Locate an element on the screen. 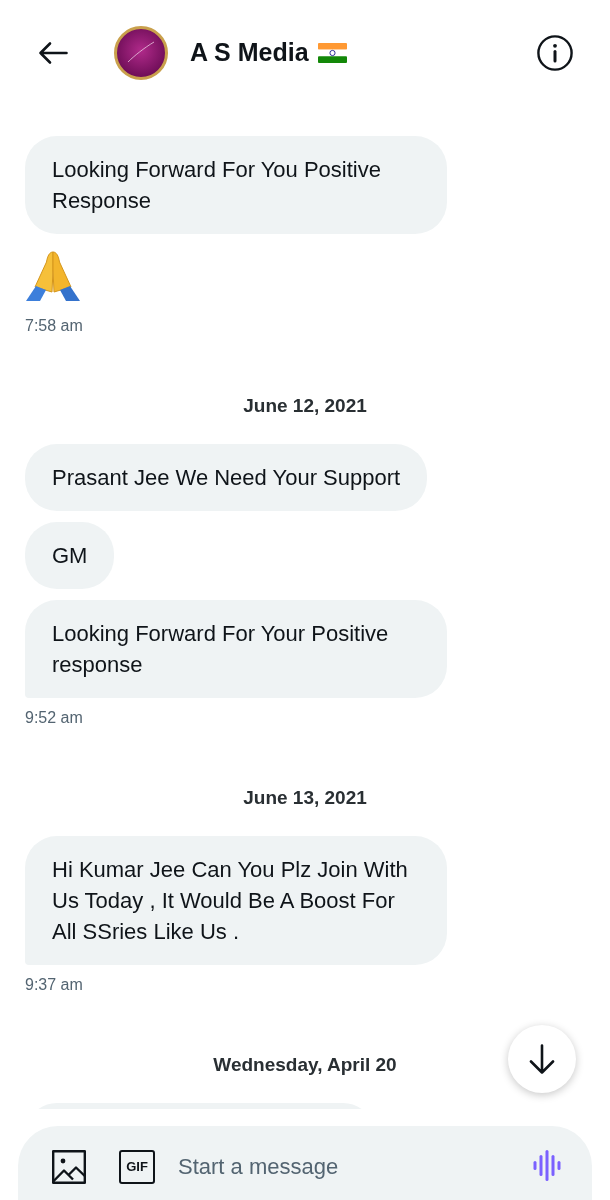  arrow-down-icon is located at coordinates (542, 1059).